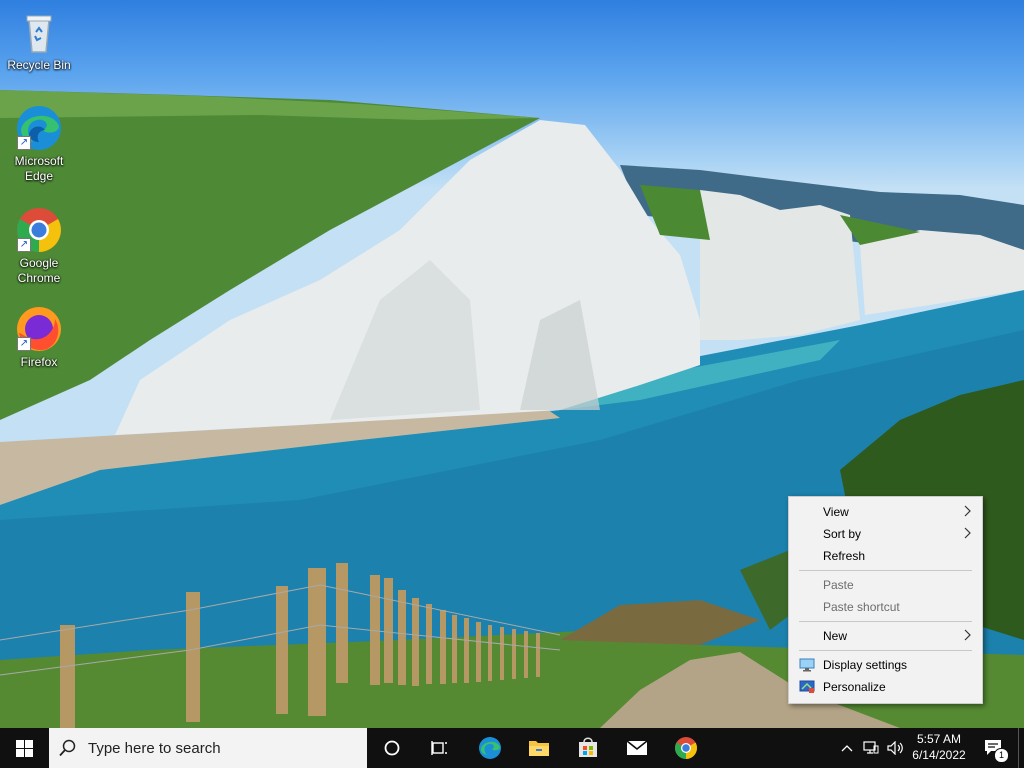 Image resolution: width=1024 pixels, height=768 pixels. What do you see at coordinates (835, 636) in the screenshot?
I see `menu-item-label: New` at bounding box center [835, 636].